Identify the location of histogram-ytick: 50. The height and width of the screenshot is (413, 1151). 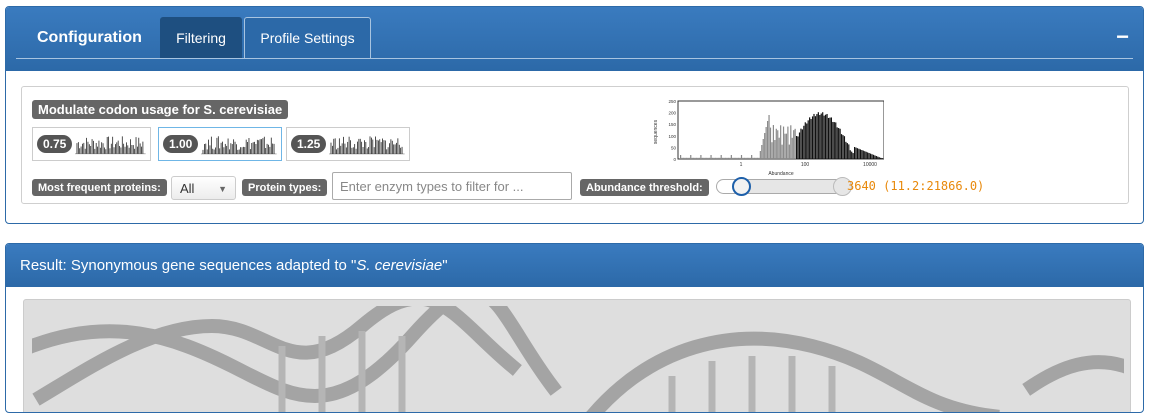
(674, 147).